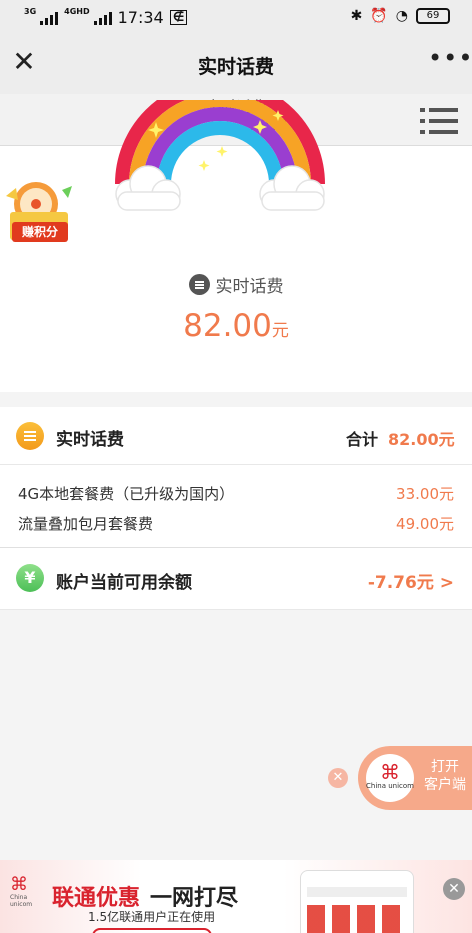 This screenshot has height=933, width=472. What do you see at coordinates (90, 440) in the screenshot?
I see `detail-title: 实时话费` at bounding box center [90, 440].